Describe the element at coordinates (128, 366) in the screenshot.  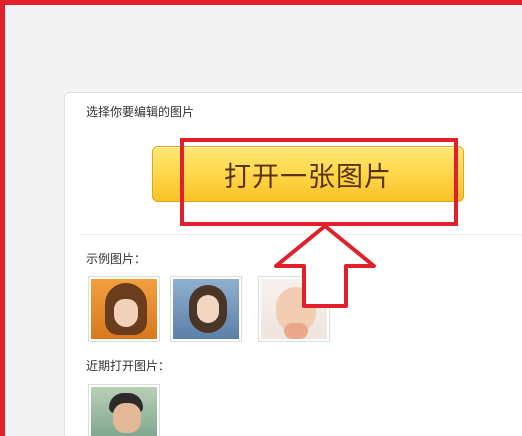
I see `recent-label: 近期打开图片：` at that location.